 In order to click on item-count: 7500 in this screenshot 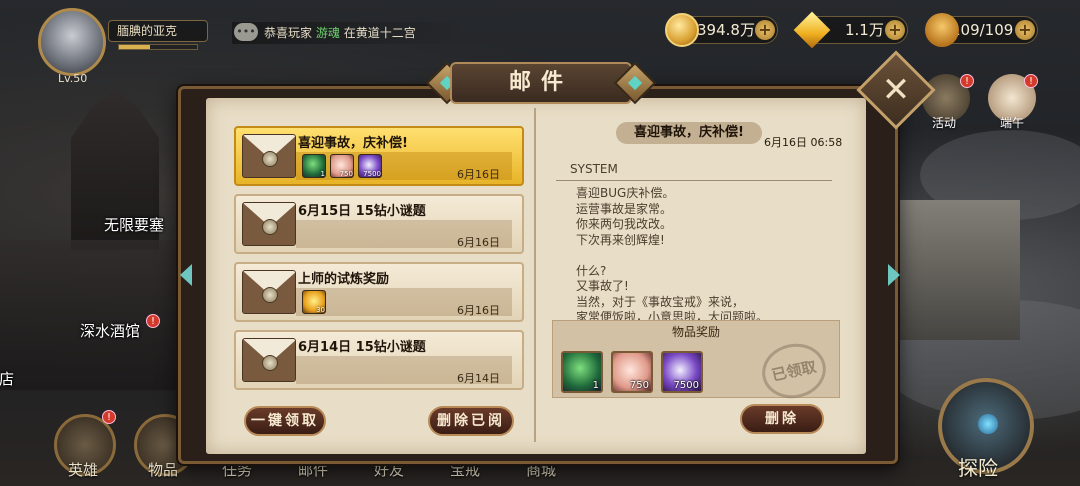, I will do `click(372, 174)`.